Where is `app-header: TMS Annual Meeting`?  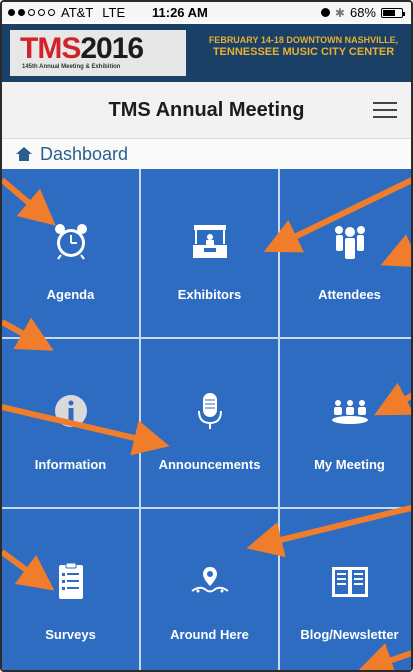
app-header: TMS Annual Meeting is located at coordinates (206, 110).